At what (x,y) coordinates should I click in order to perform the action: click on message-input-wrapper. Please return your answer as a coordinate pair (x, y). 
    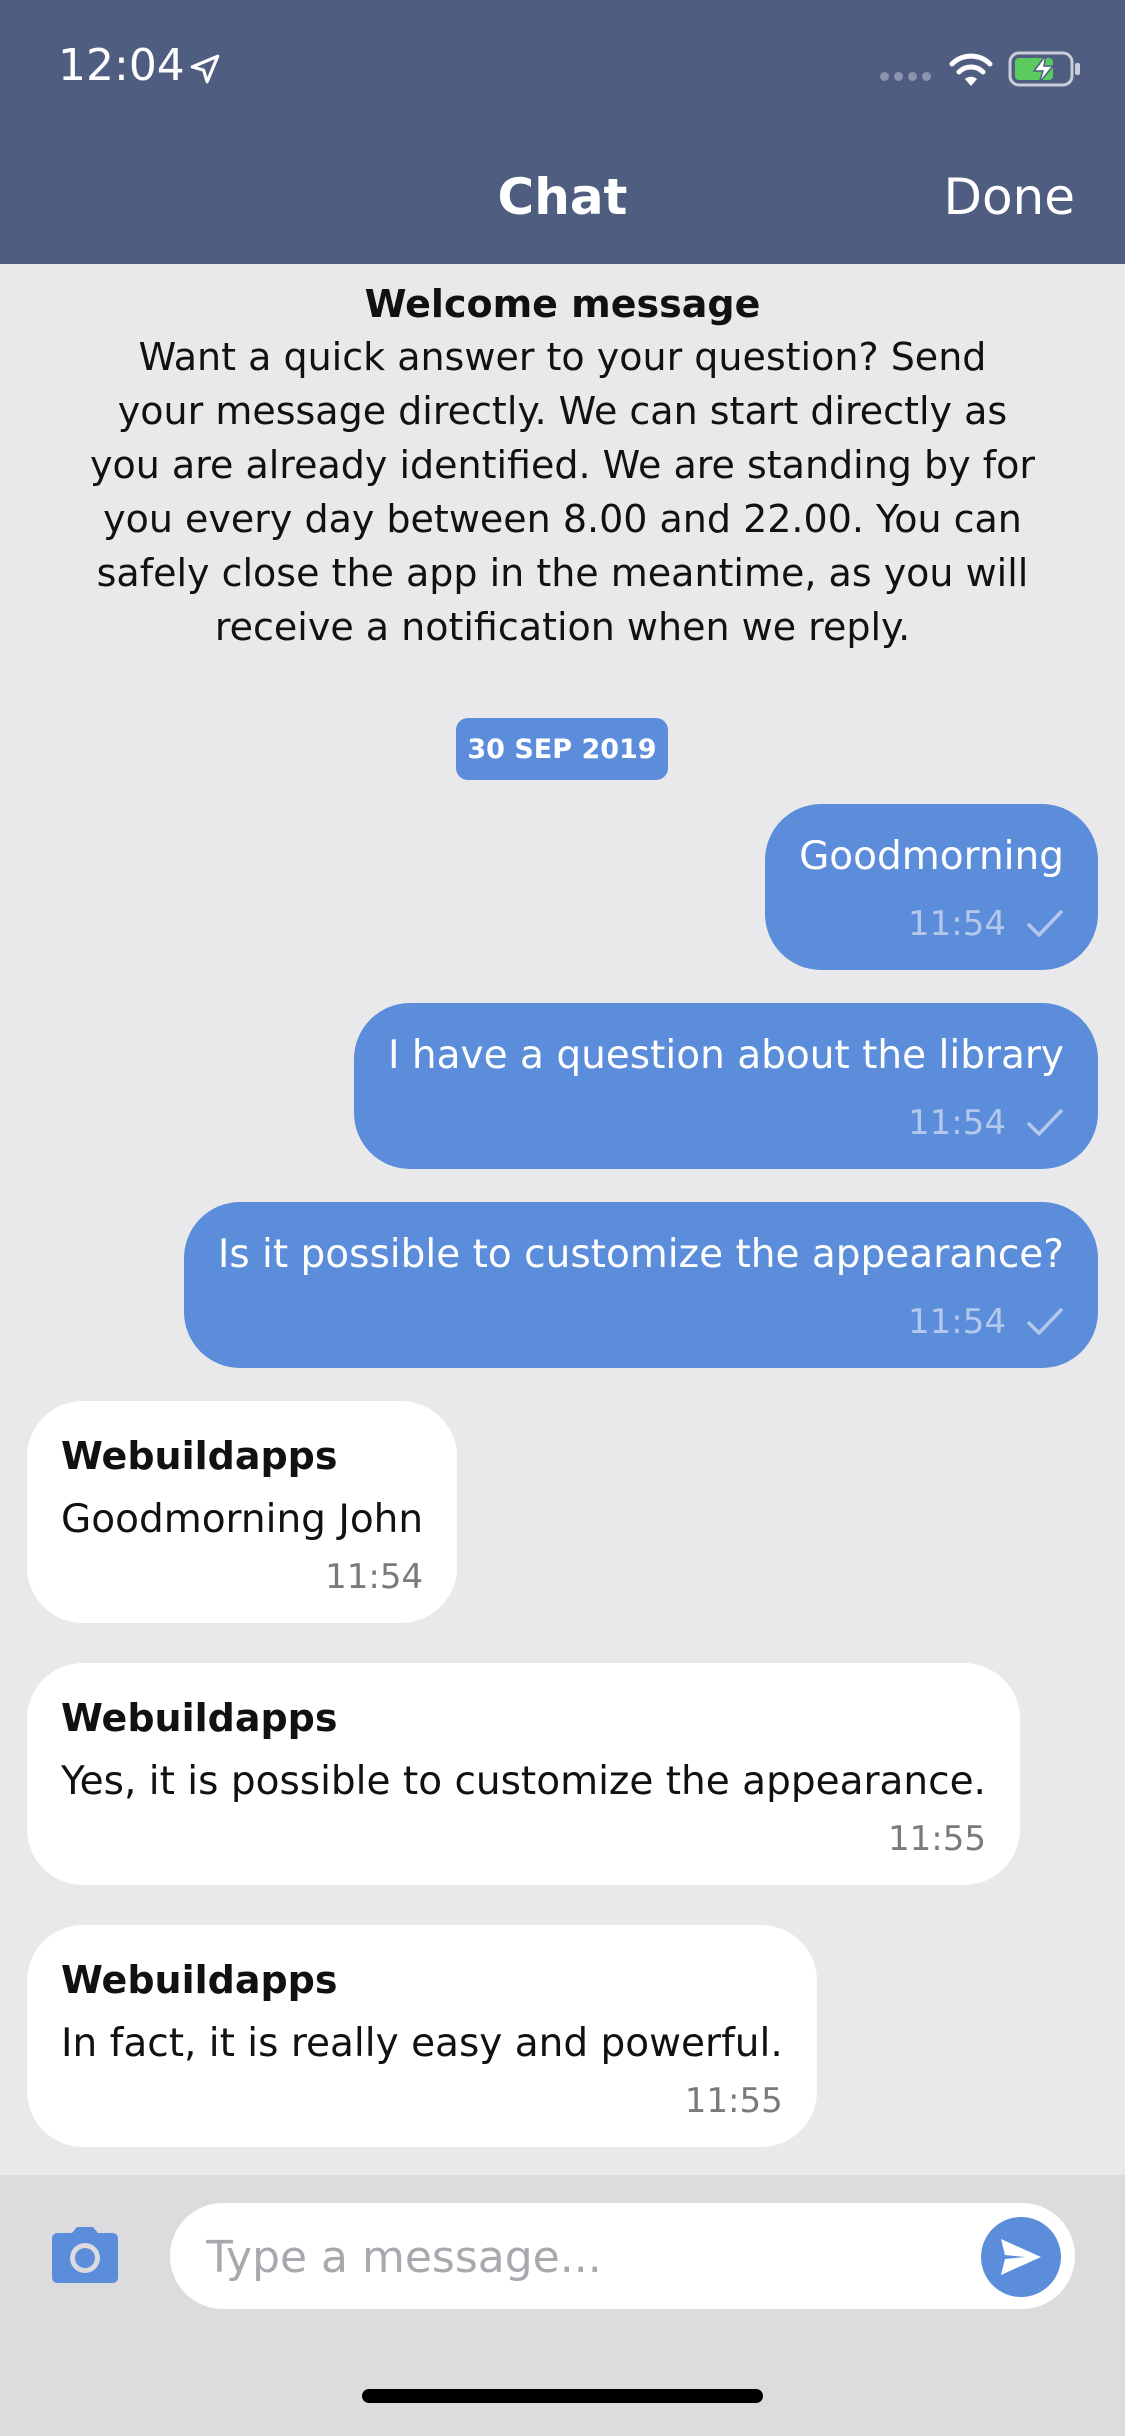
    Looking at the image, I should click on (622, 2256).